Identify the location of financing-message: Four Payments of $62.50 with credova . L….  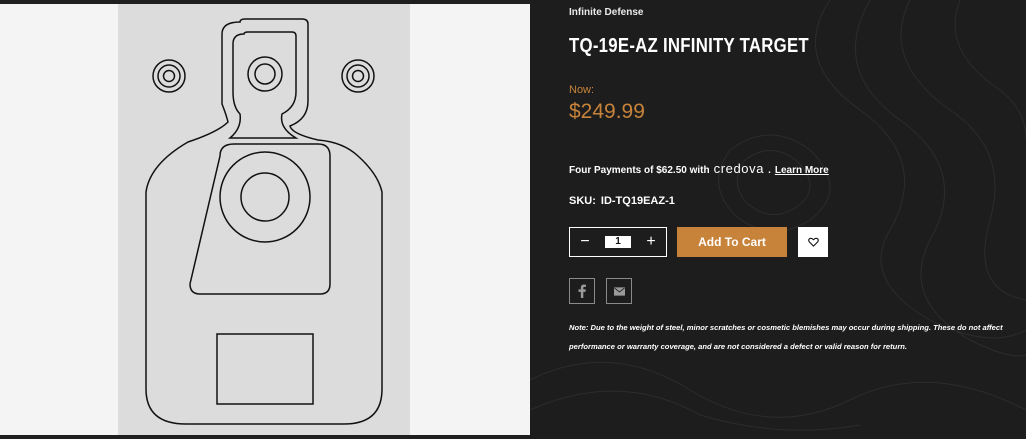
(699, 168).